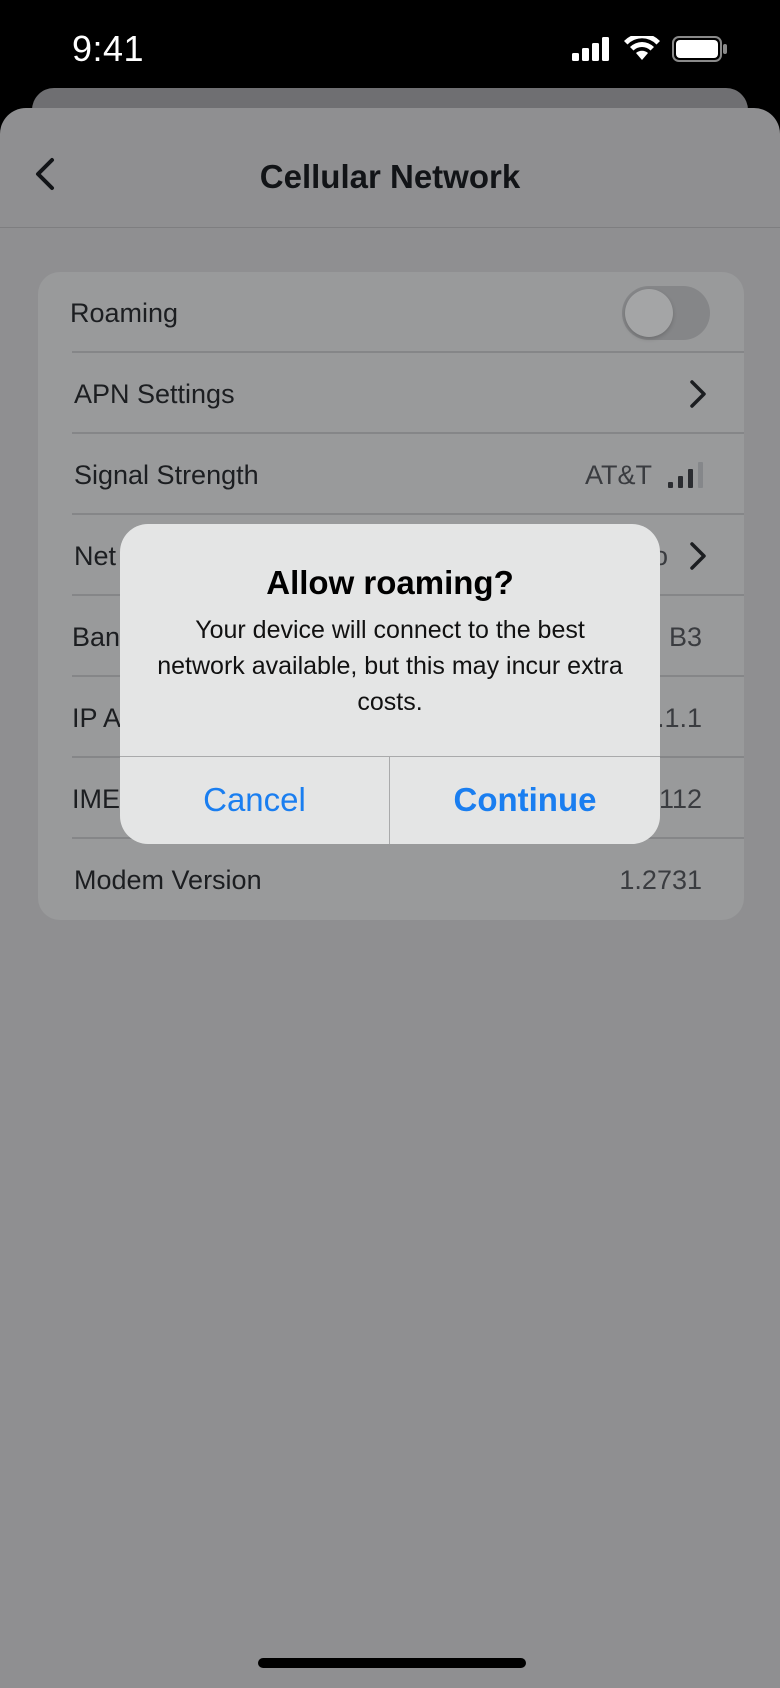 The image size is (780, 1688). What do you see at coordinates (390, 582) in the screenshot?
I see `alert-title: Allow roaming?` at bounding box center [390, 582].